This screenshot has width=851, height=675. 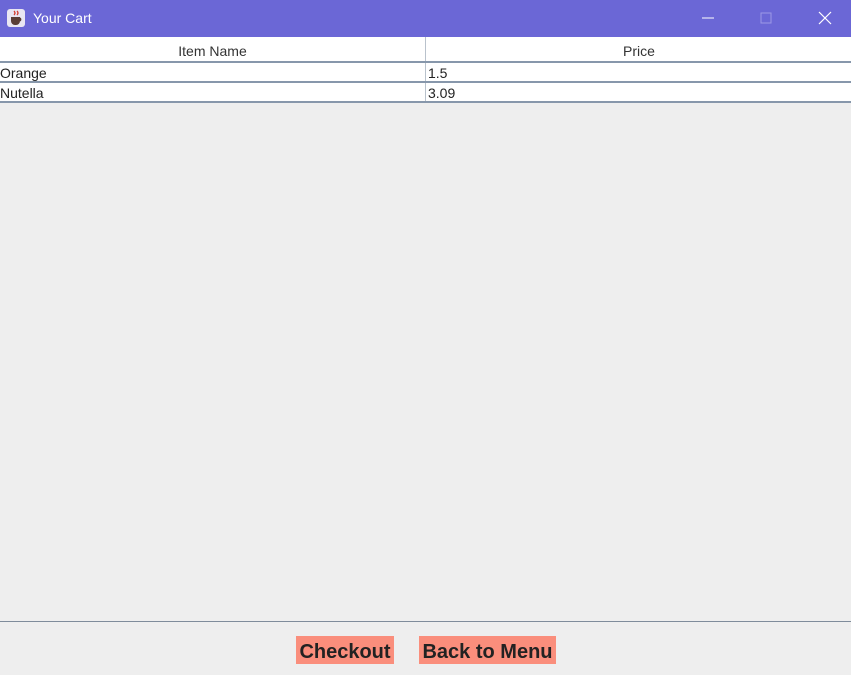 I want to click on java-coffee-cup-icon, so click(x=16, y=18).